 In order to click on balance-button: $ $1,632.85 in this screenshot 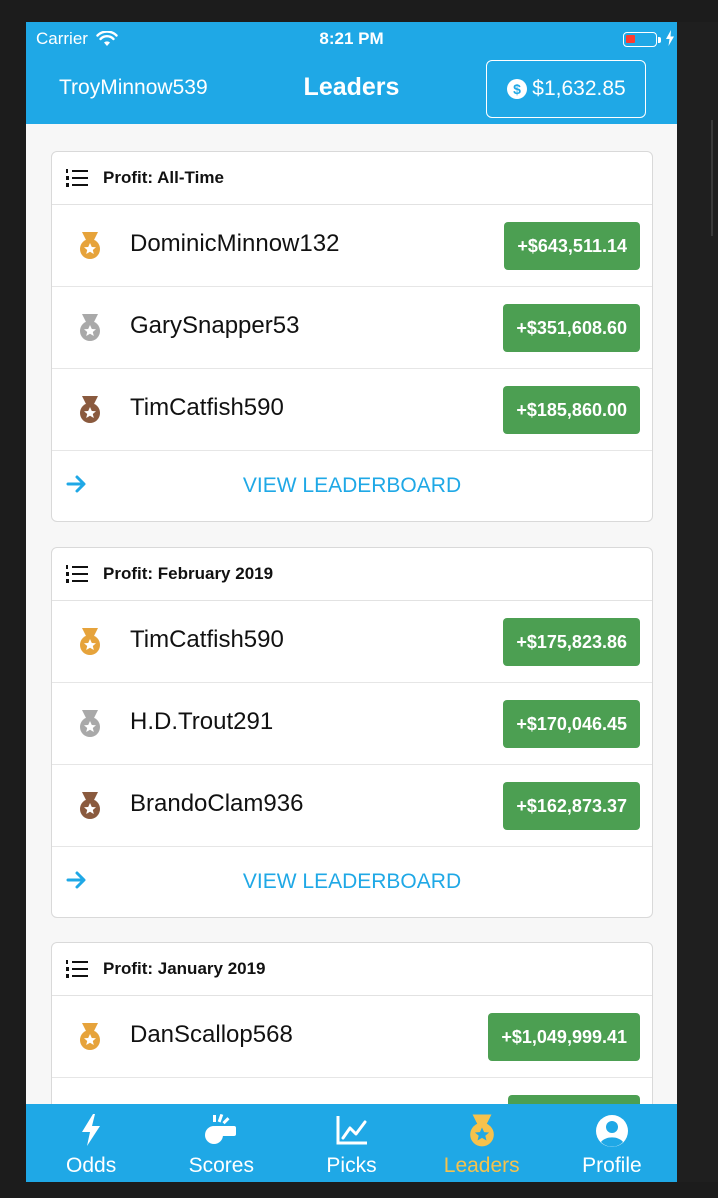, I will do `click(566, 89)`.